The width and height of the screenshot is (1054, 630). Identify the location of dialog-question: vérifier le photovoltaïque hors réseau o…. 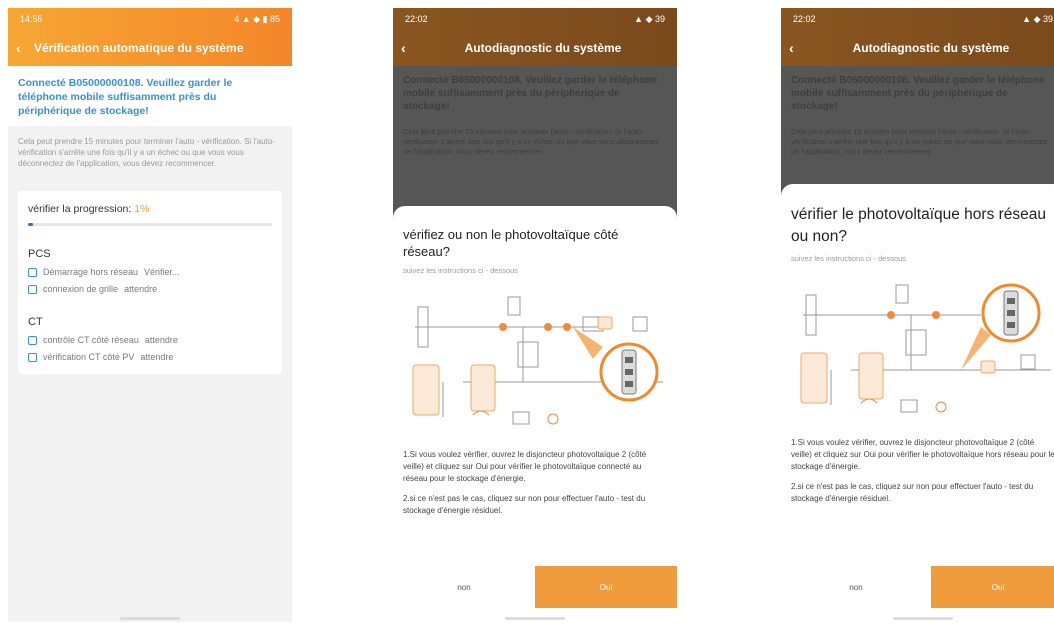
(919, 225).